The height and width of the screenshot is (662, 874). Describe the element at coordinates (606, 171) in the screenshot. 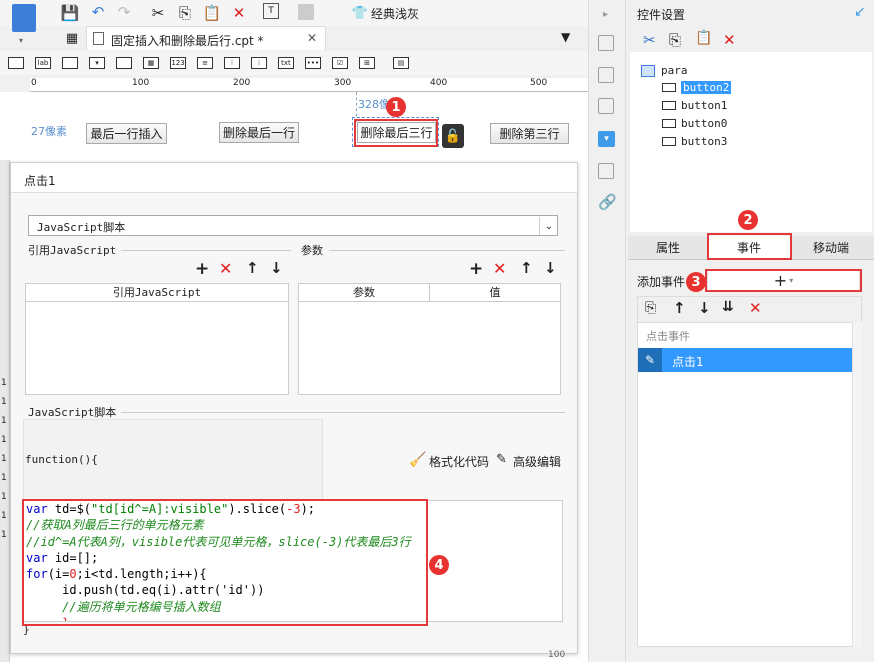

I see `sidebar-list-icon` at that location.